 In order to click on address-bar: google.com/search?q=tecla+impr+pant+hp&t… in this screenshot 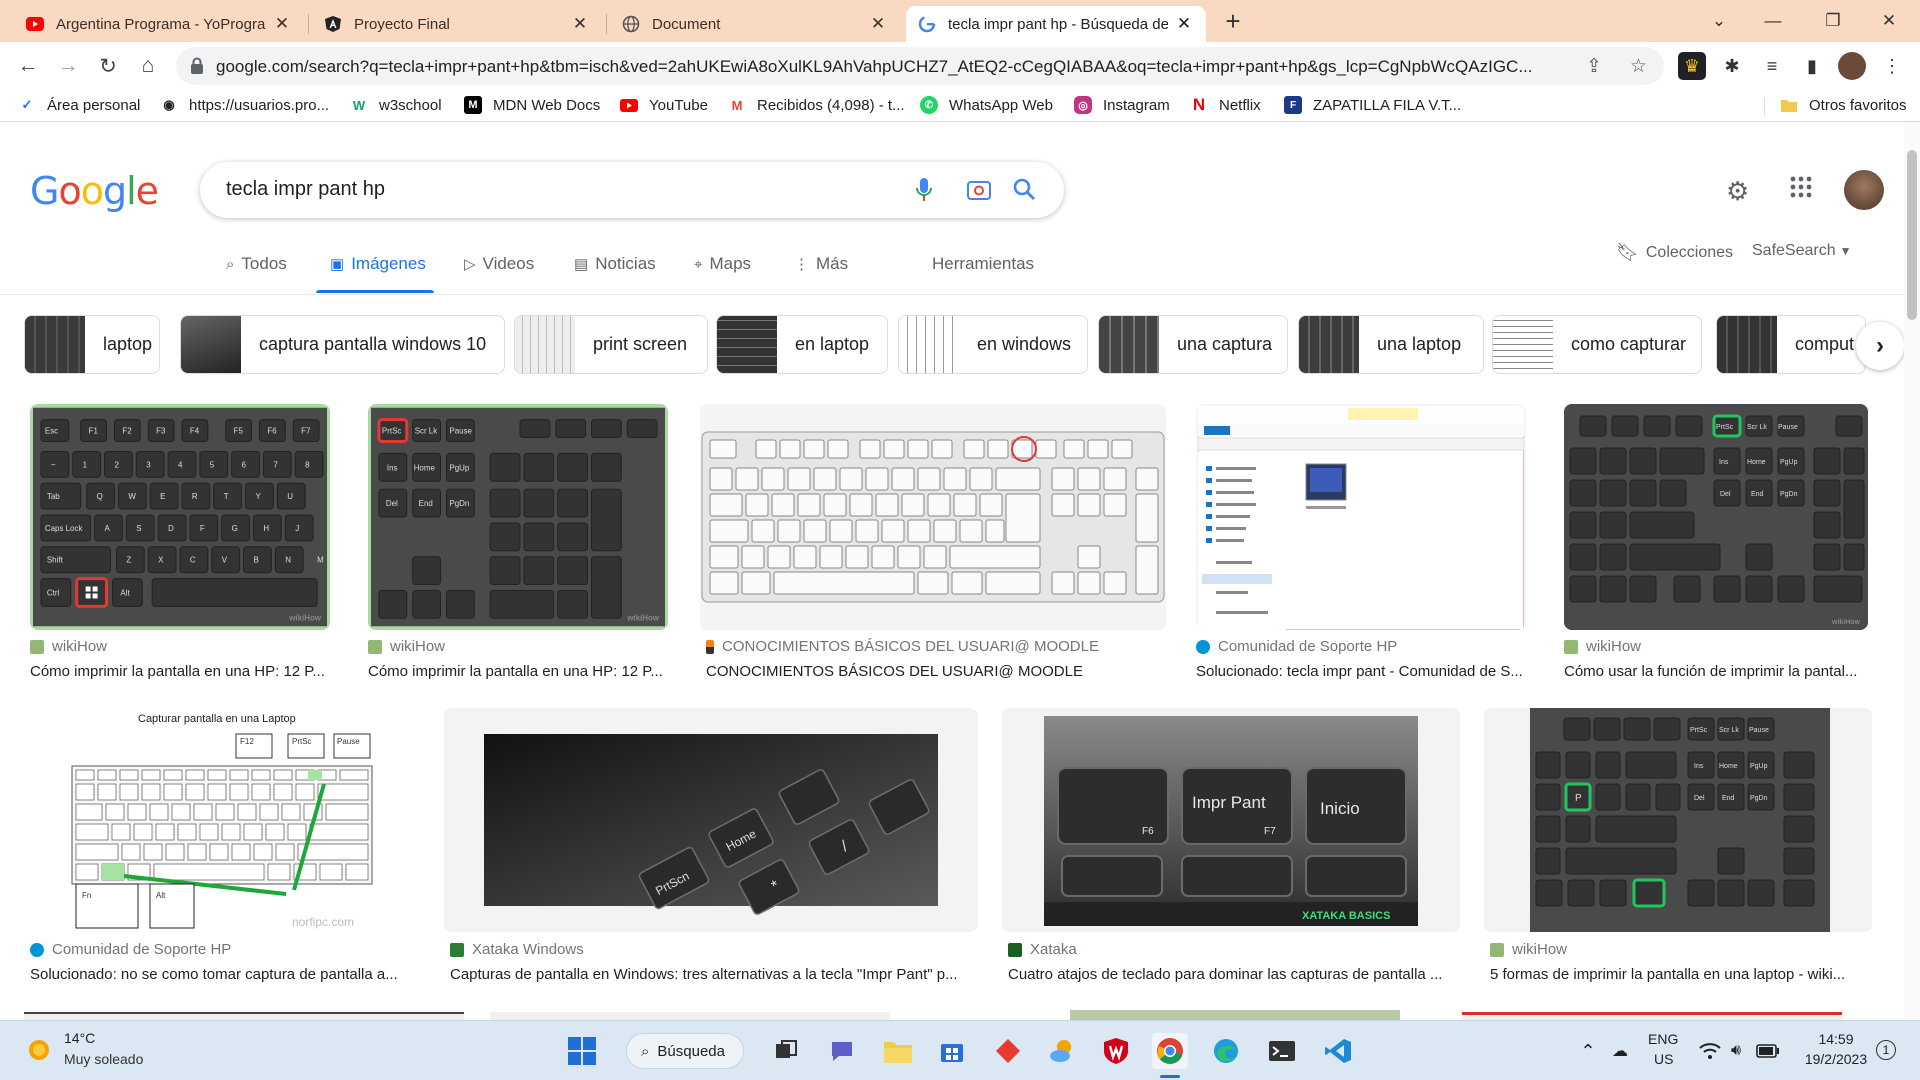, I will do `click(920, 66)`.